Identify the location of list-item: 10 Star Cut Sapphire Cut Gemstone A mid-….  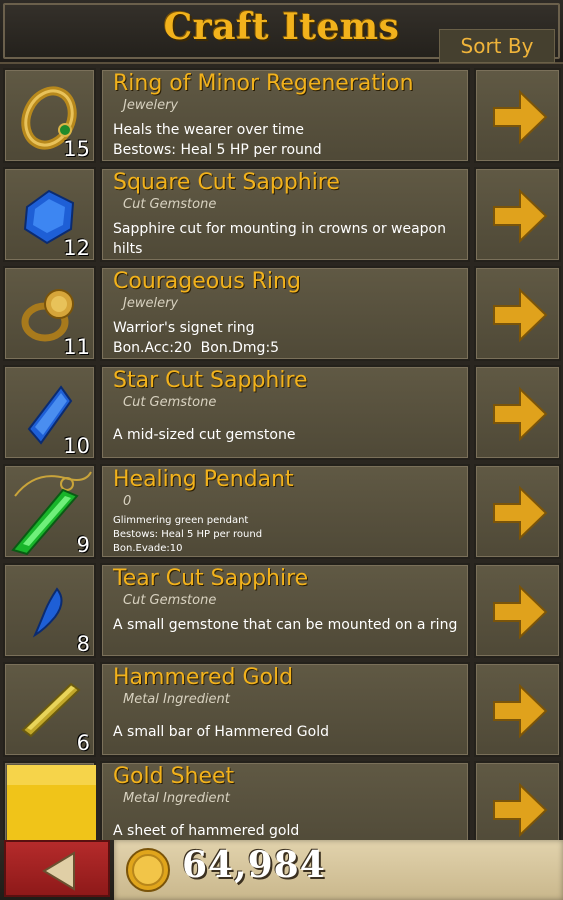
(281, 412).